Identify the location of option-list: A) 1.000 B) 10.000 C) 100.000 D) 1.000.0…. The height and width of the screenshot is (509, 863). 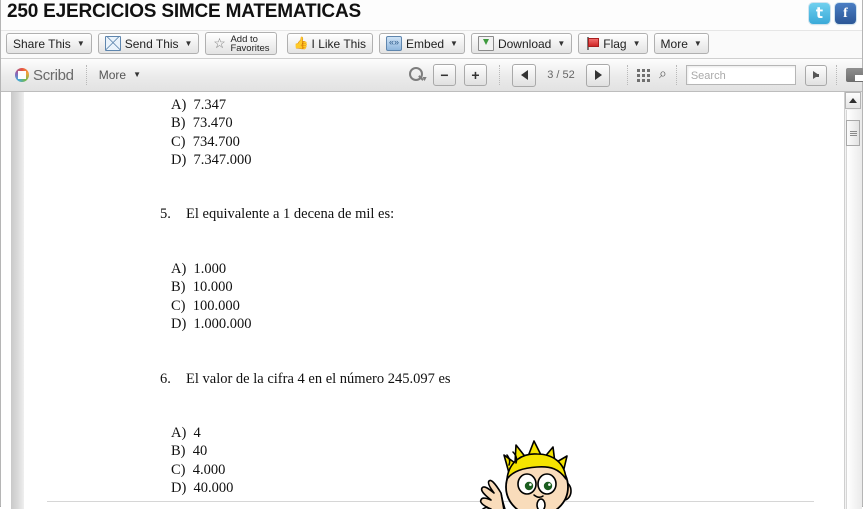
(346, 296).